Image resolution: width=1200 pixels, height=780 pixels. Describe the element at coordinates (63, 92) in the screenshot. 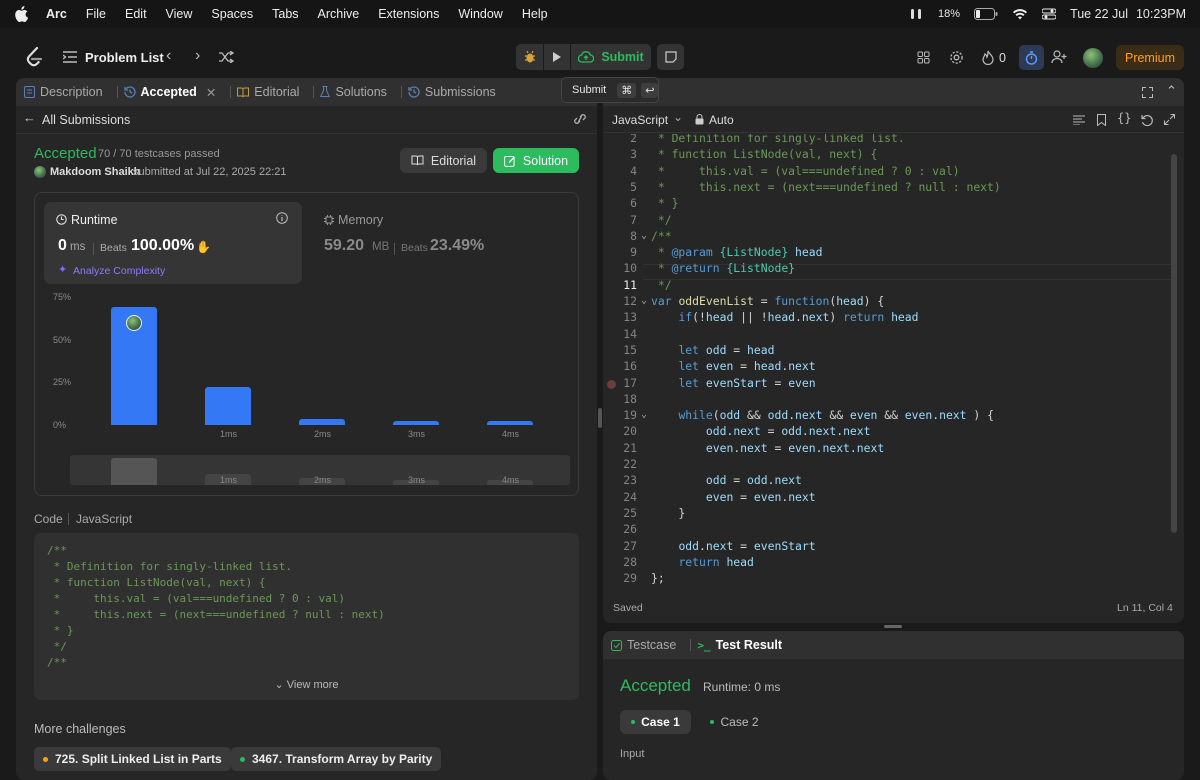

I see `tab-description: Description` at that location.